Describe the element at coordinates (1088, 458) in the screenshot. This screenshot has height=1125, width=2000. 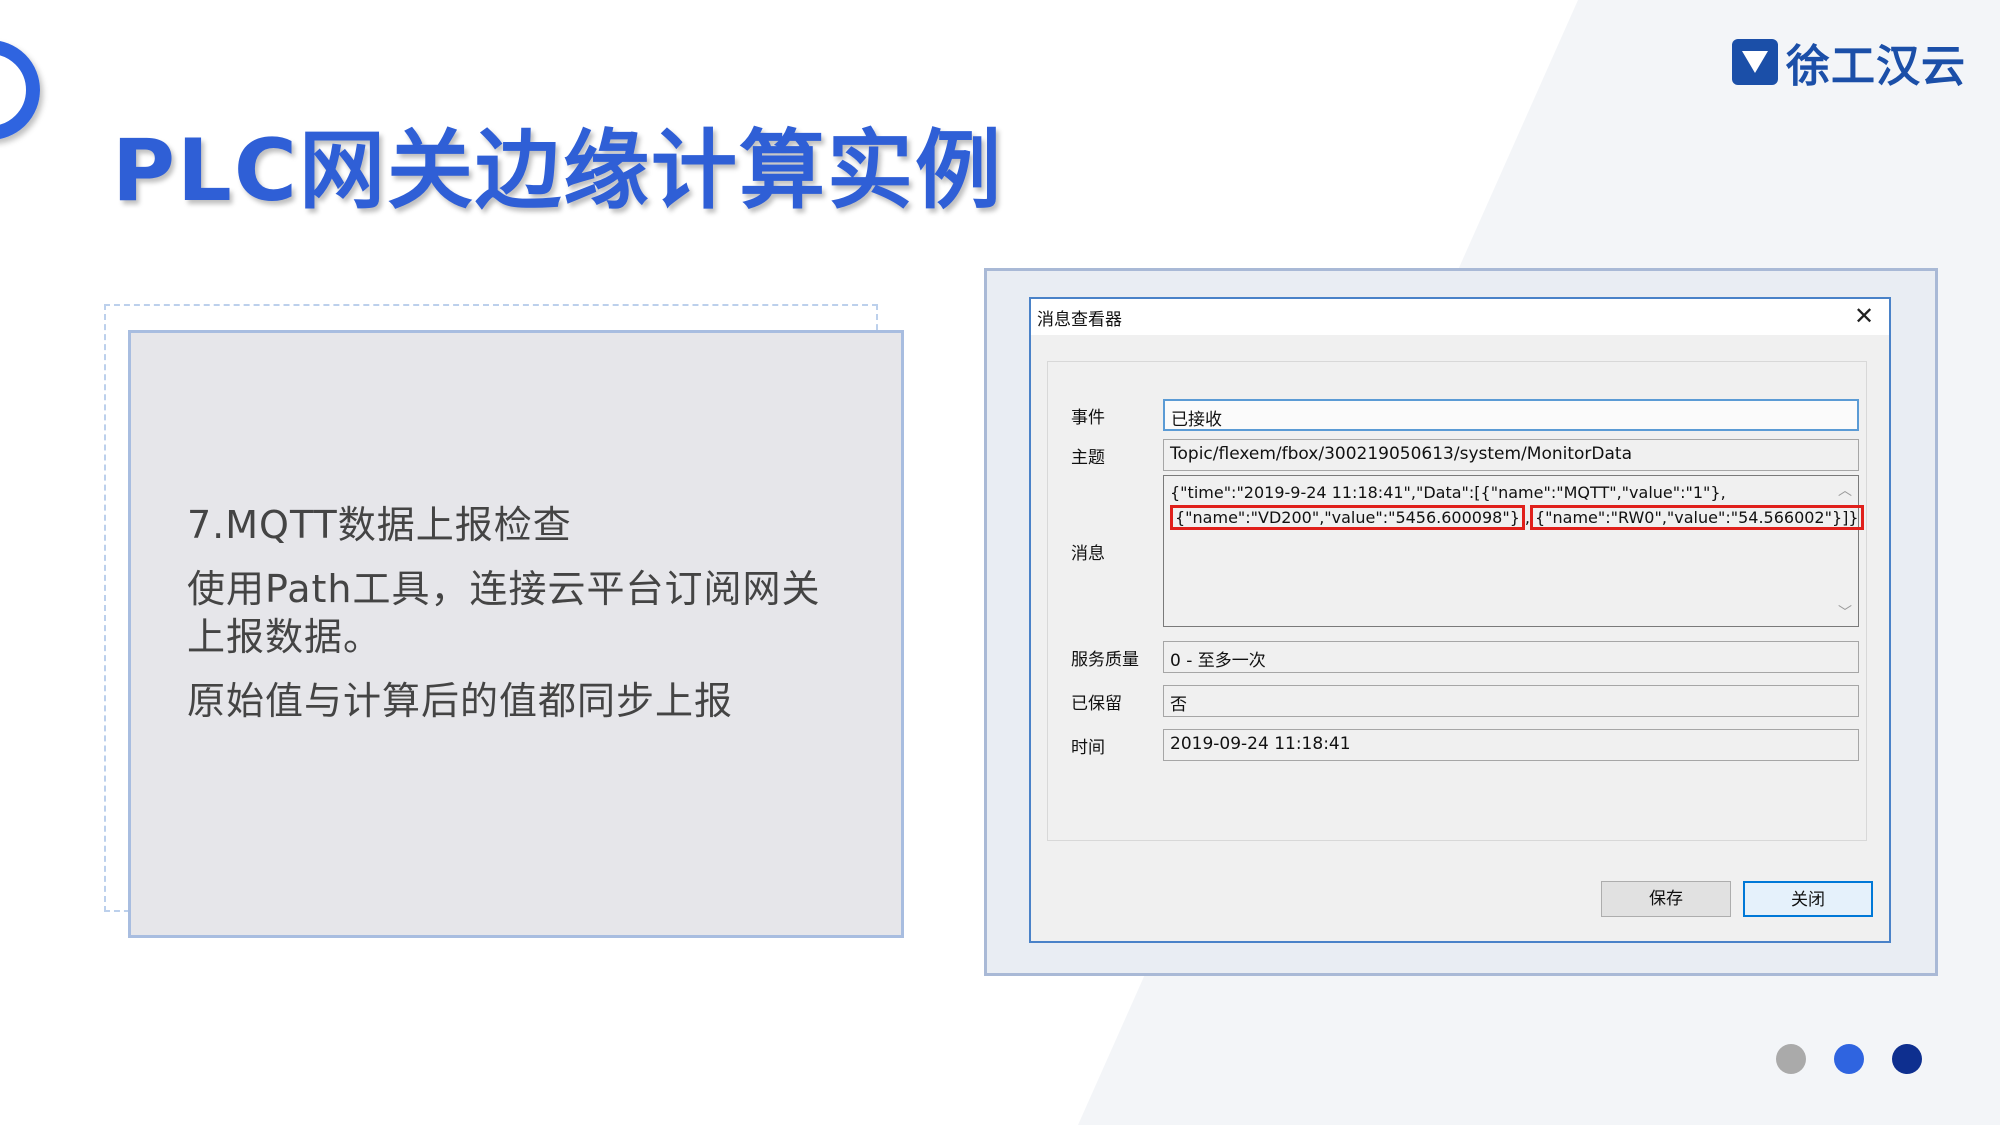
I see `topic-label: 主题` at that location.